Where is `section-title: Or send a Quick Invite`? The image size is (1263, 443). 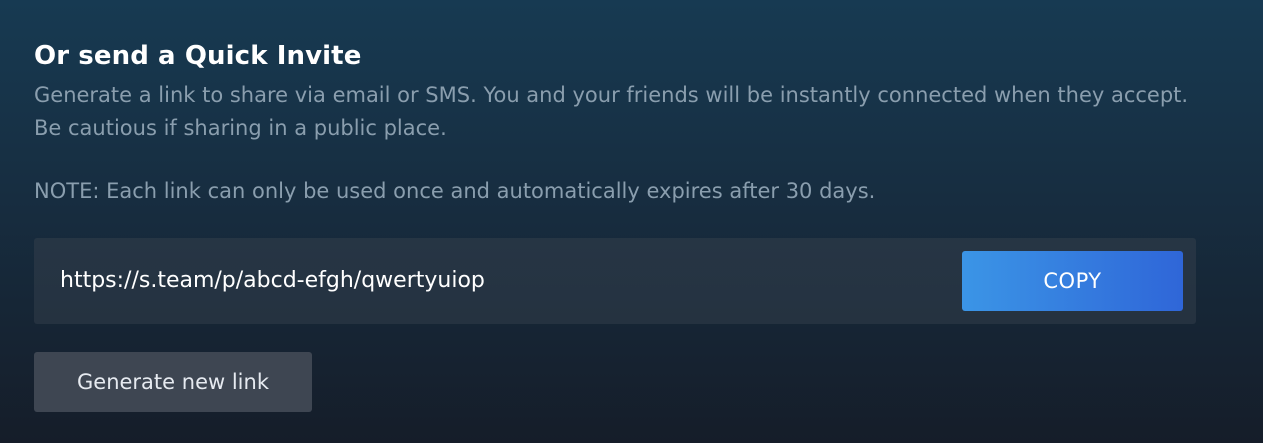 section-title: Or send a Quick Invite is located at coordinates (198, 56).